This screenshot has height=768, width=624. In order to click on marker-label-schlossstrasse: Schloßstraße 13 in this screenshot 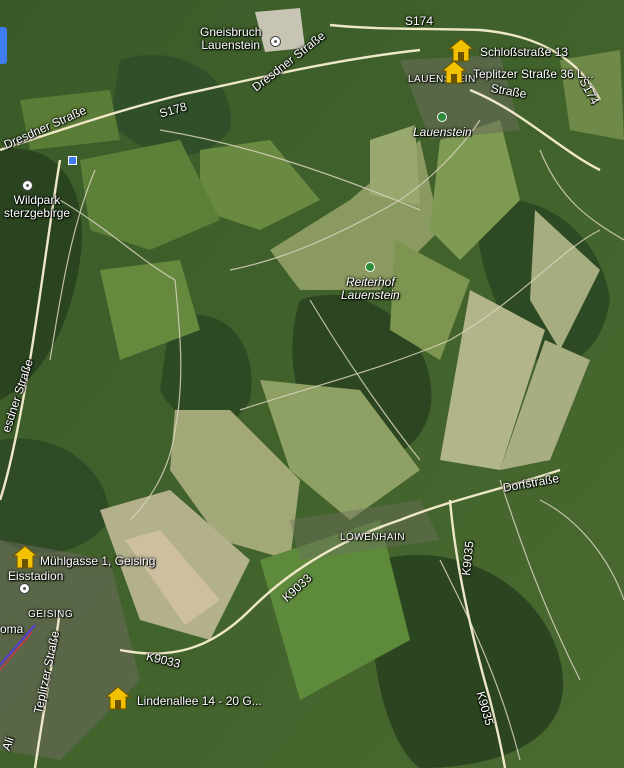, I will do `click(524, 52)`.